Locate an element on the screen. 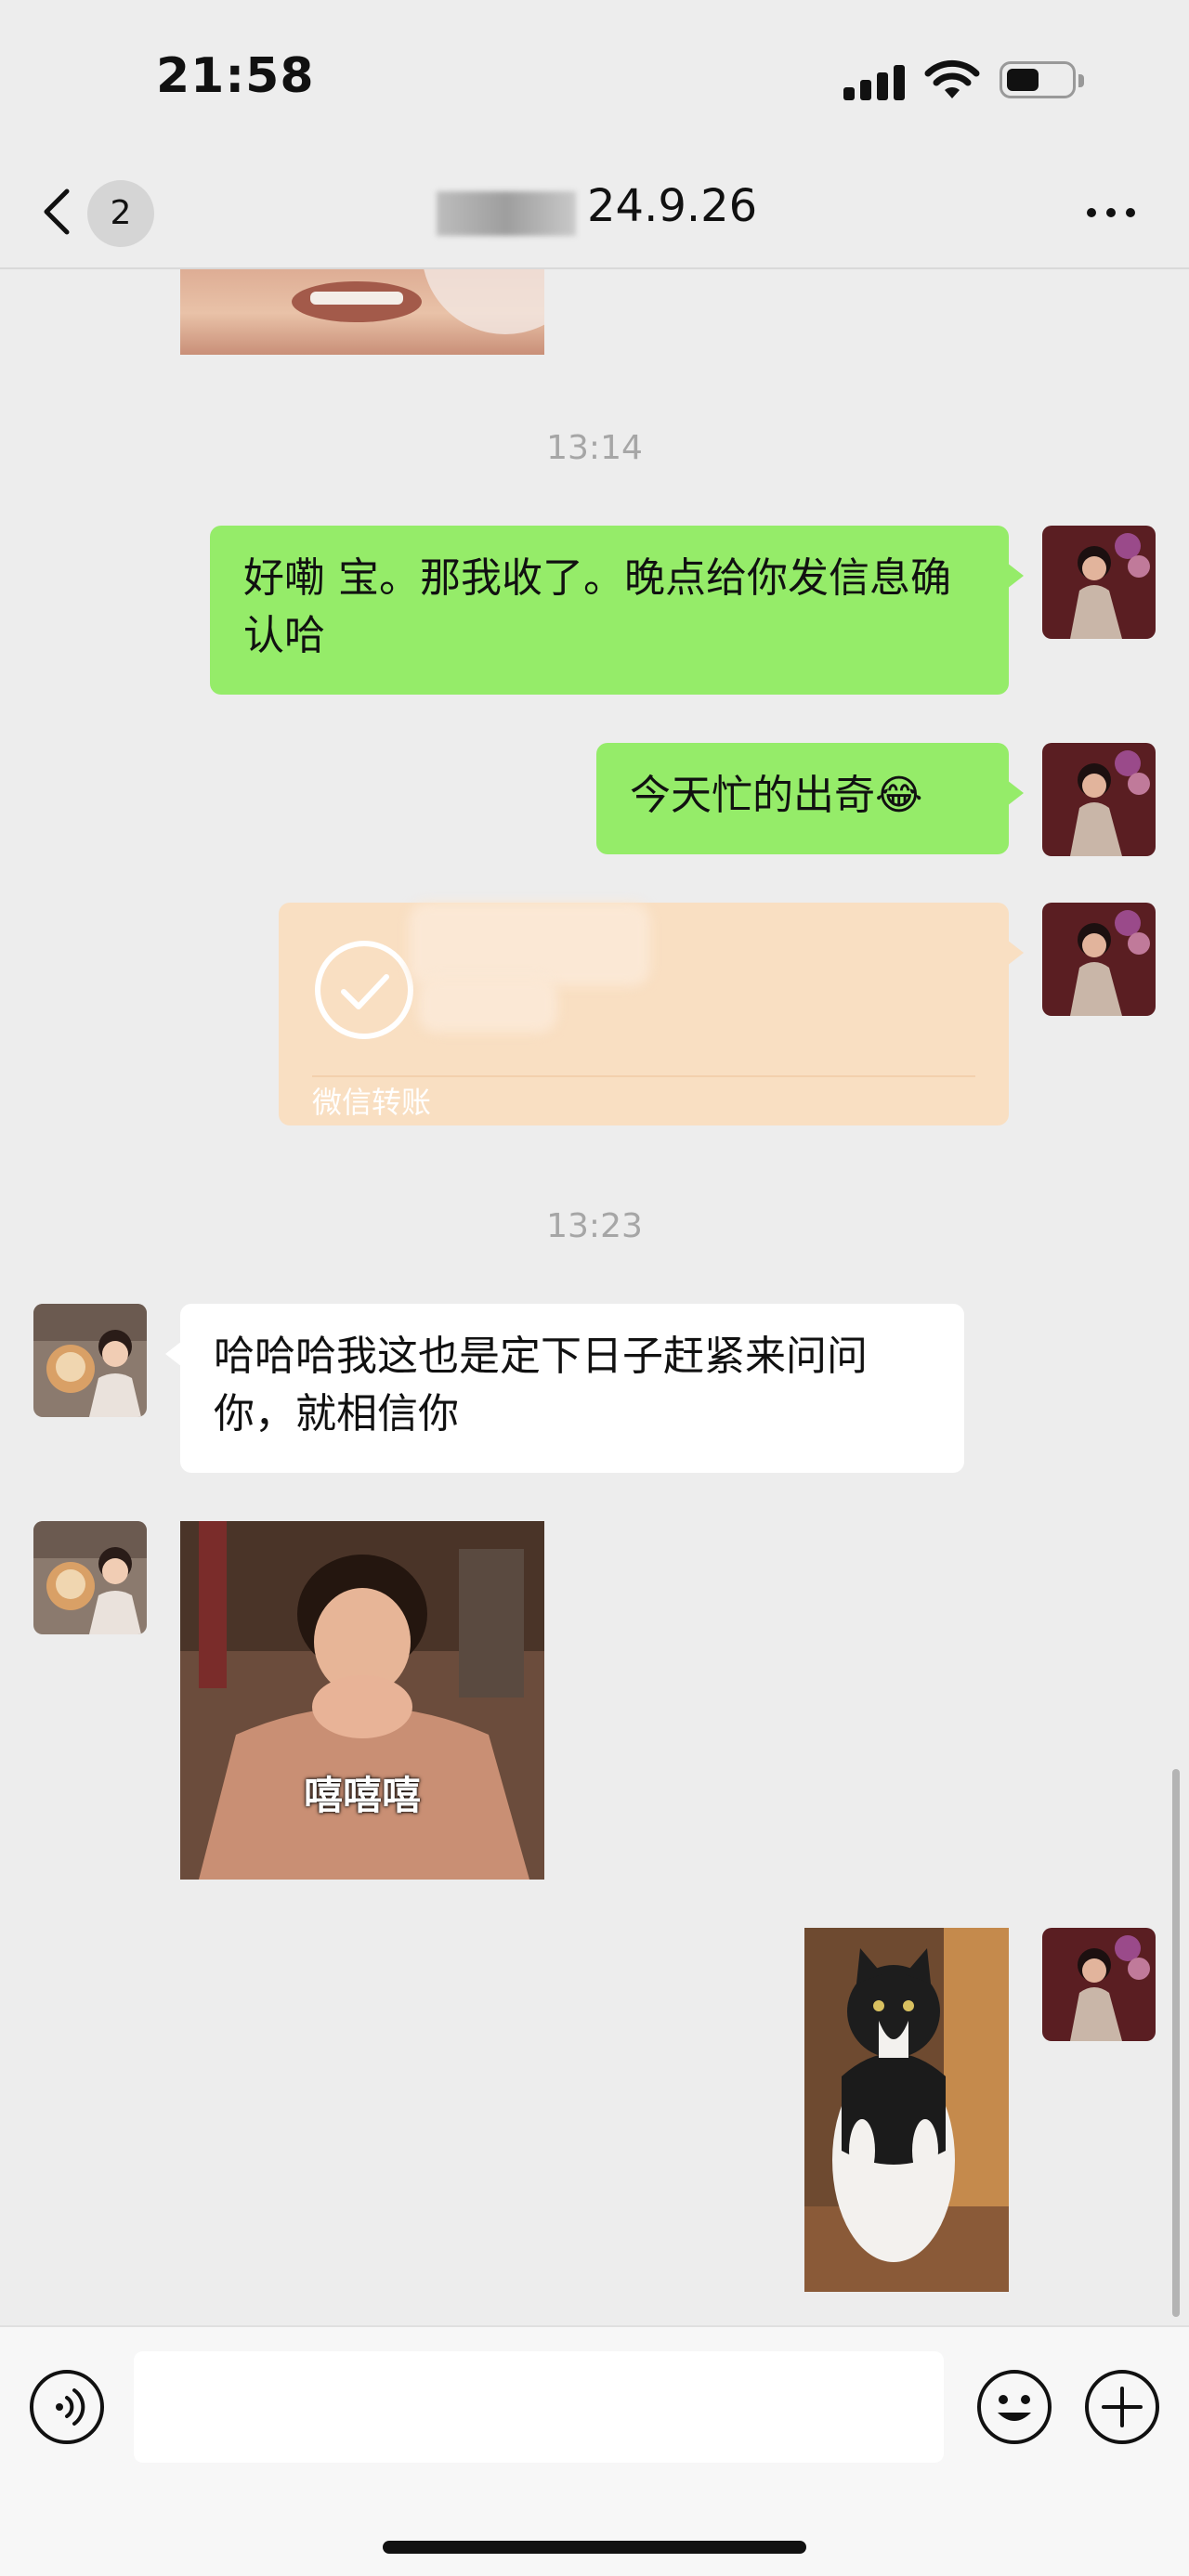 The width and height of the screenshot is (1189, 2576). image-message is located at coordinates (906, 2110).